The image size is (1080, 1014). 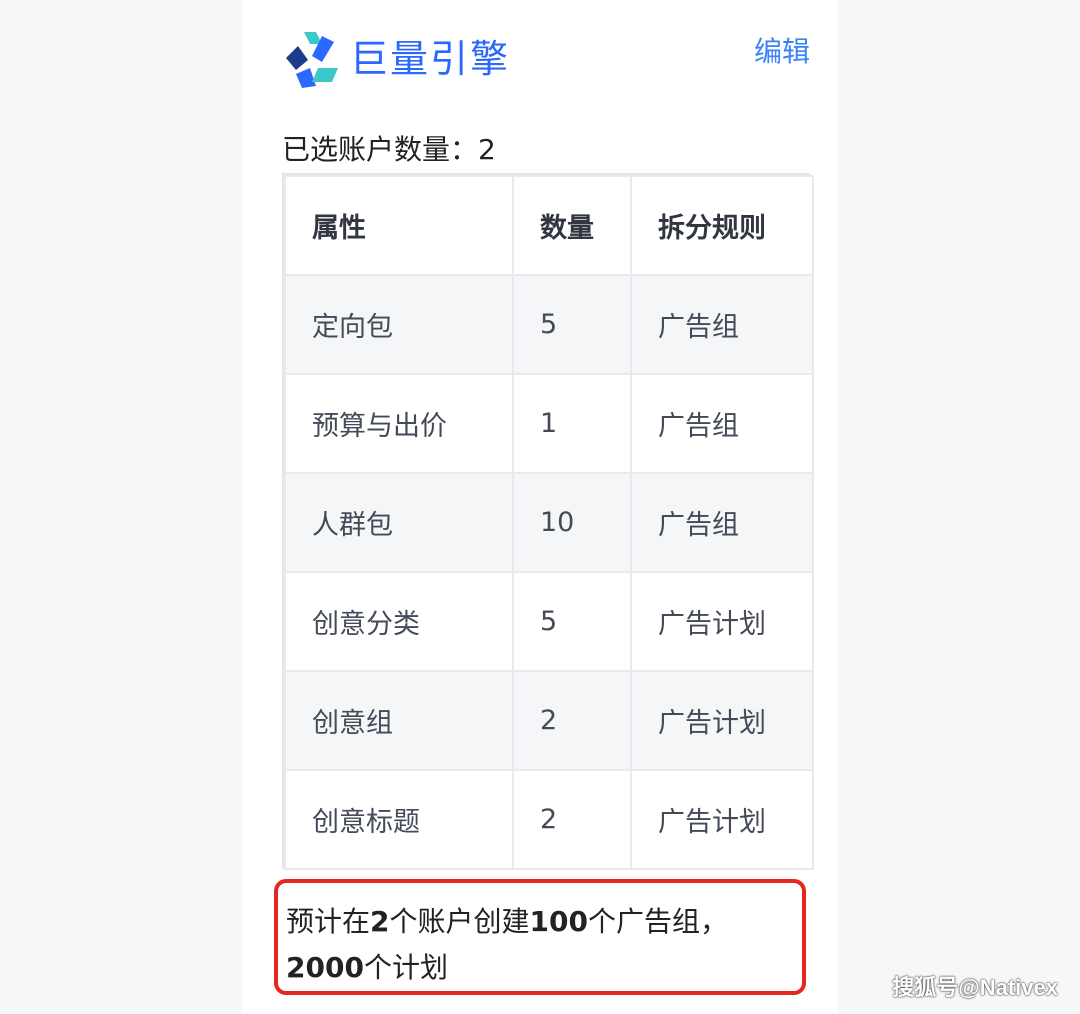 What do you see at coordinates (312, 60) in the screenshot?
I see `ocean-engine-logo-icon` at bounding box center [312, 60].